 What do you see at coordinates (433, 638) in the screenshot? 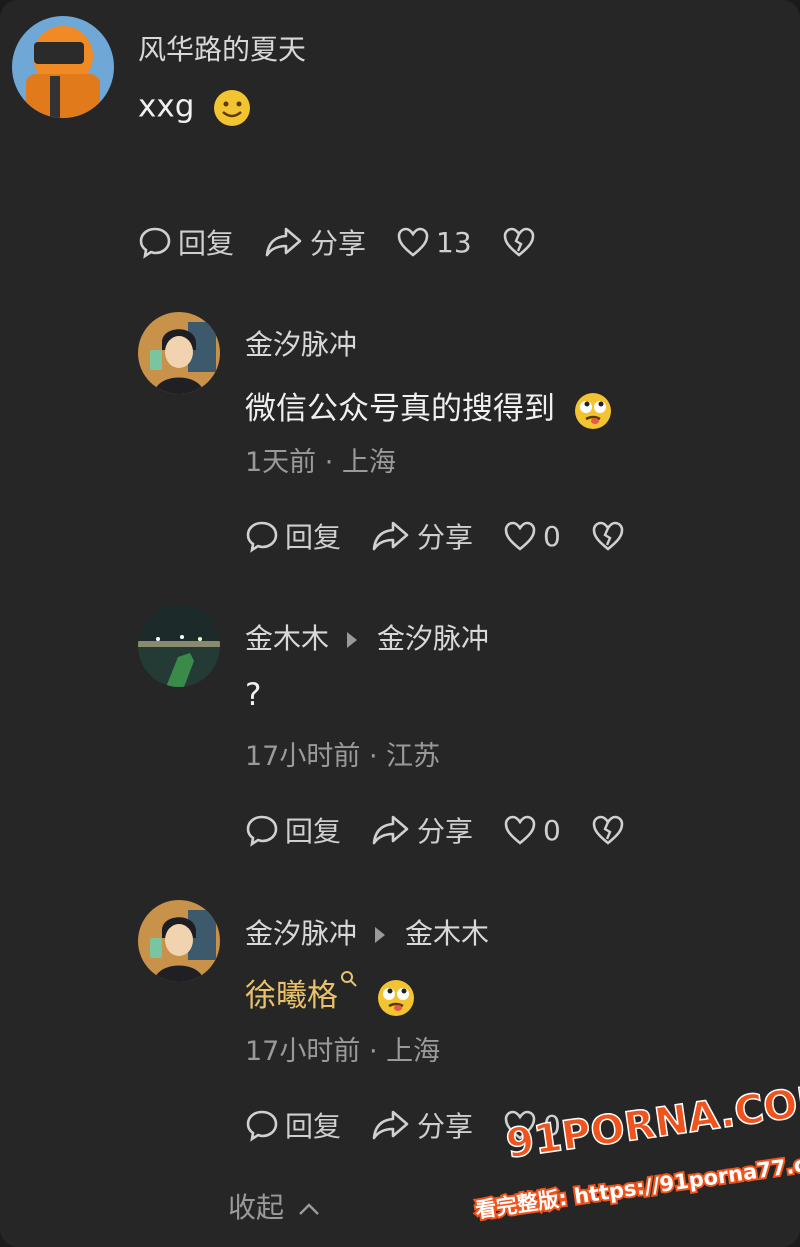
I see `reply-to-username: 金汐脉冲` at bounding box center [433, 638].